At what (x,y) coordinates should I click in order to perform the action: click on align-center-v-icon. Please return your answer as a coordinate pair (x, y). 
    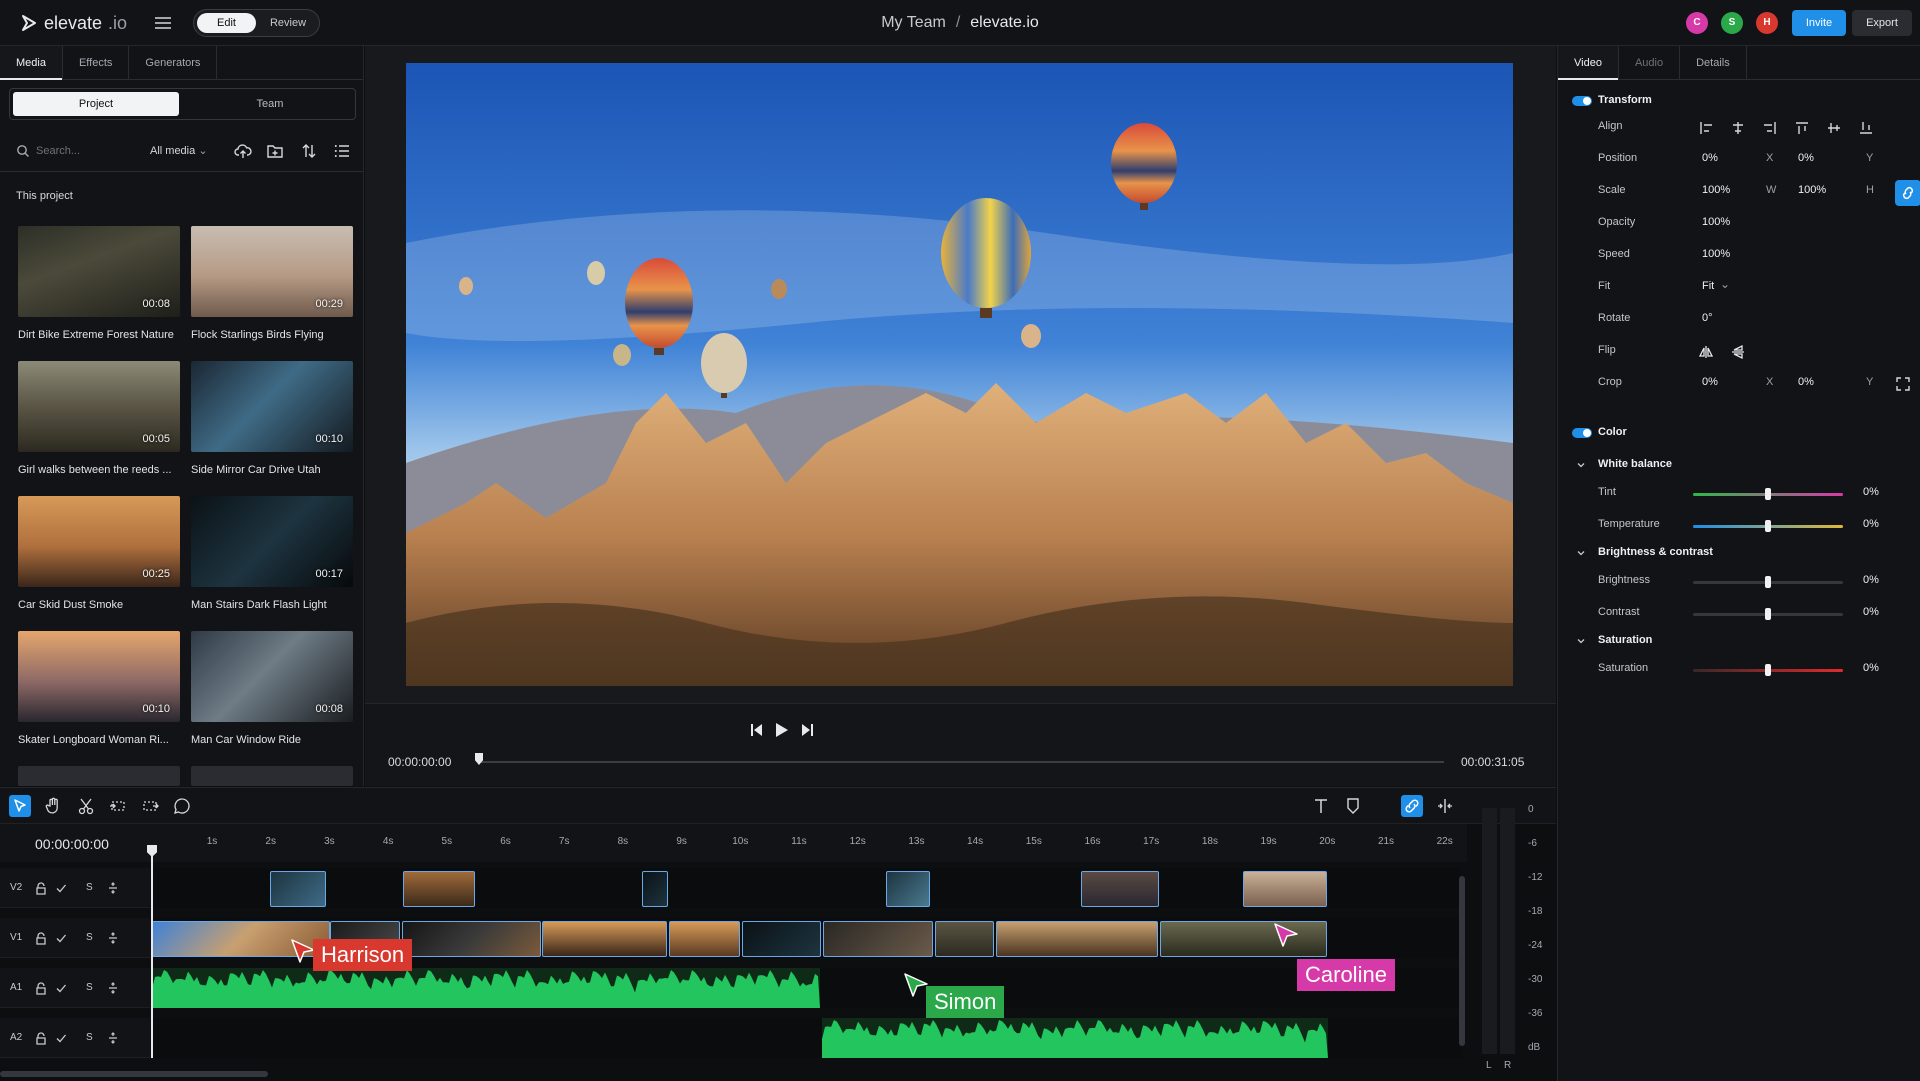
    Looking at the image, I should click on (1834, 128).